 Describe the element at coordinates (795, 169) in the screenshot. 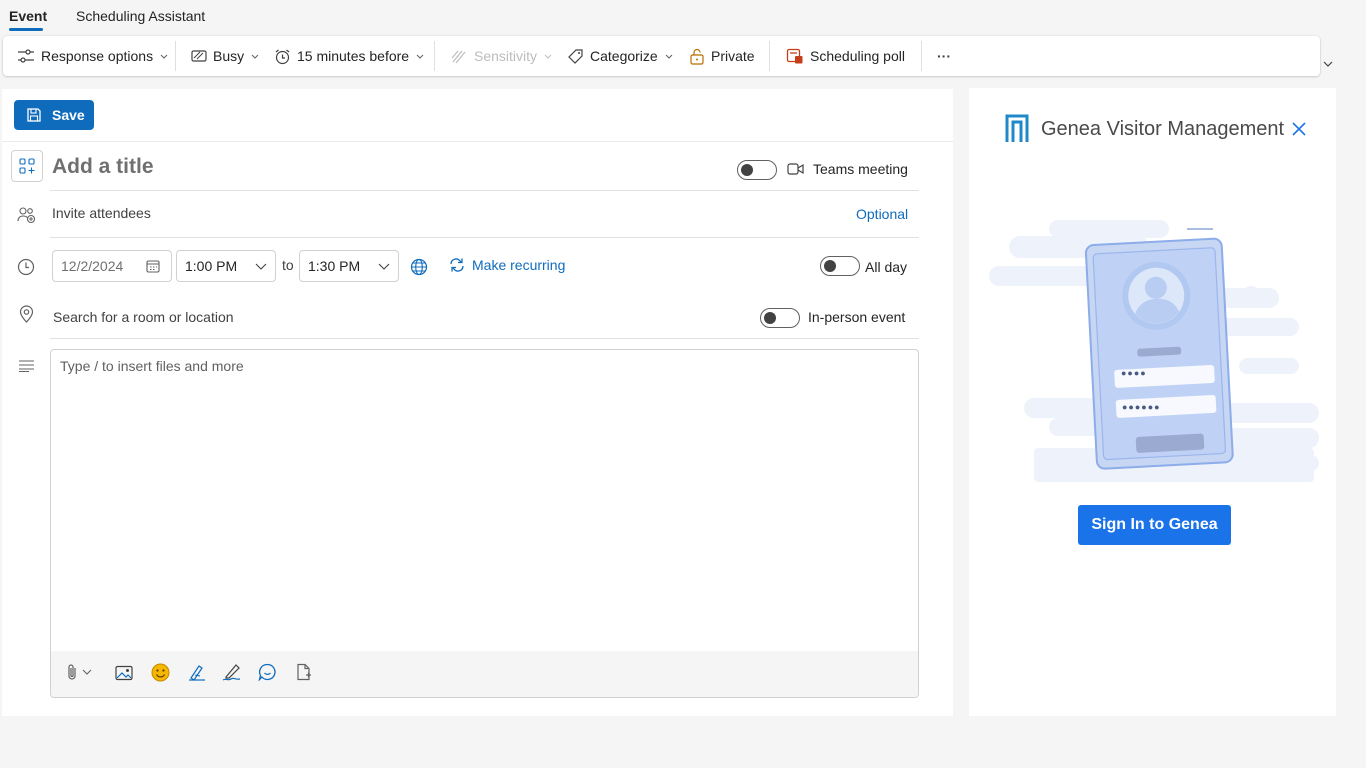

I see `video-camera-icon` at that location.